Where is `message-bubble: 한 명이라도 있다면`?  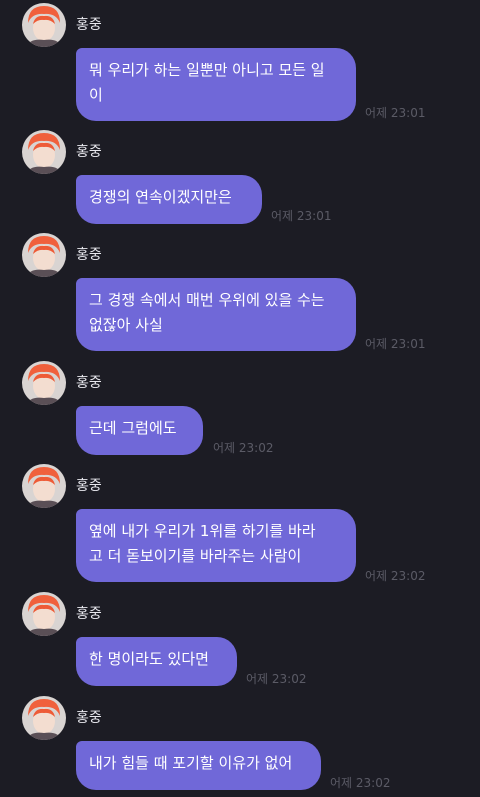
message-bubble: 한 명이라도 있다면 is located at coordinates (156, 661).